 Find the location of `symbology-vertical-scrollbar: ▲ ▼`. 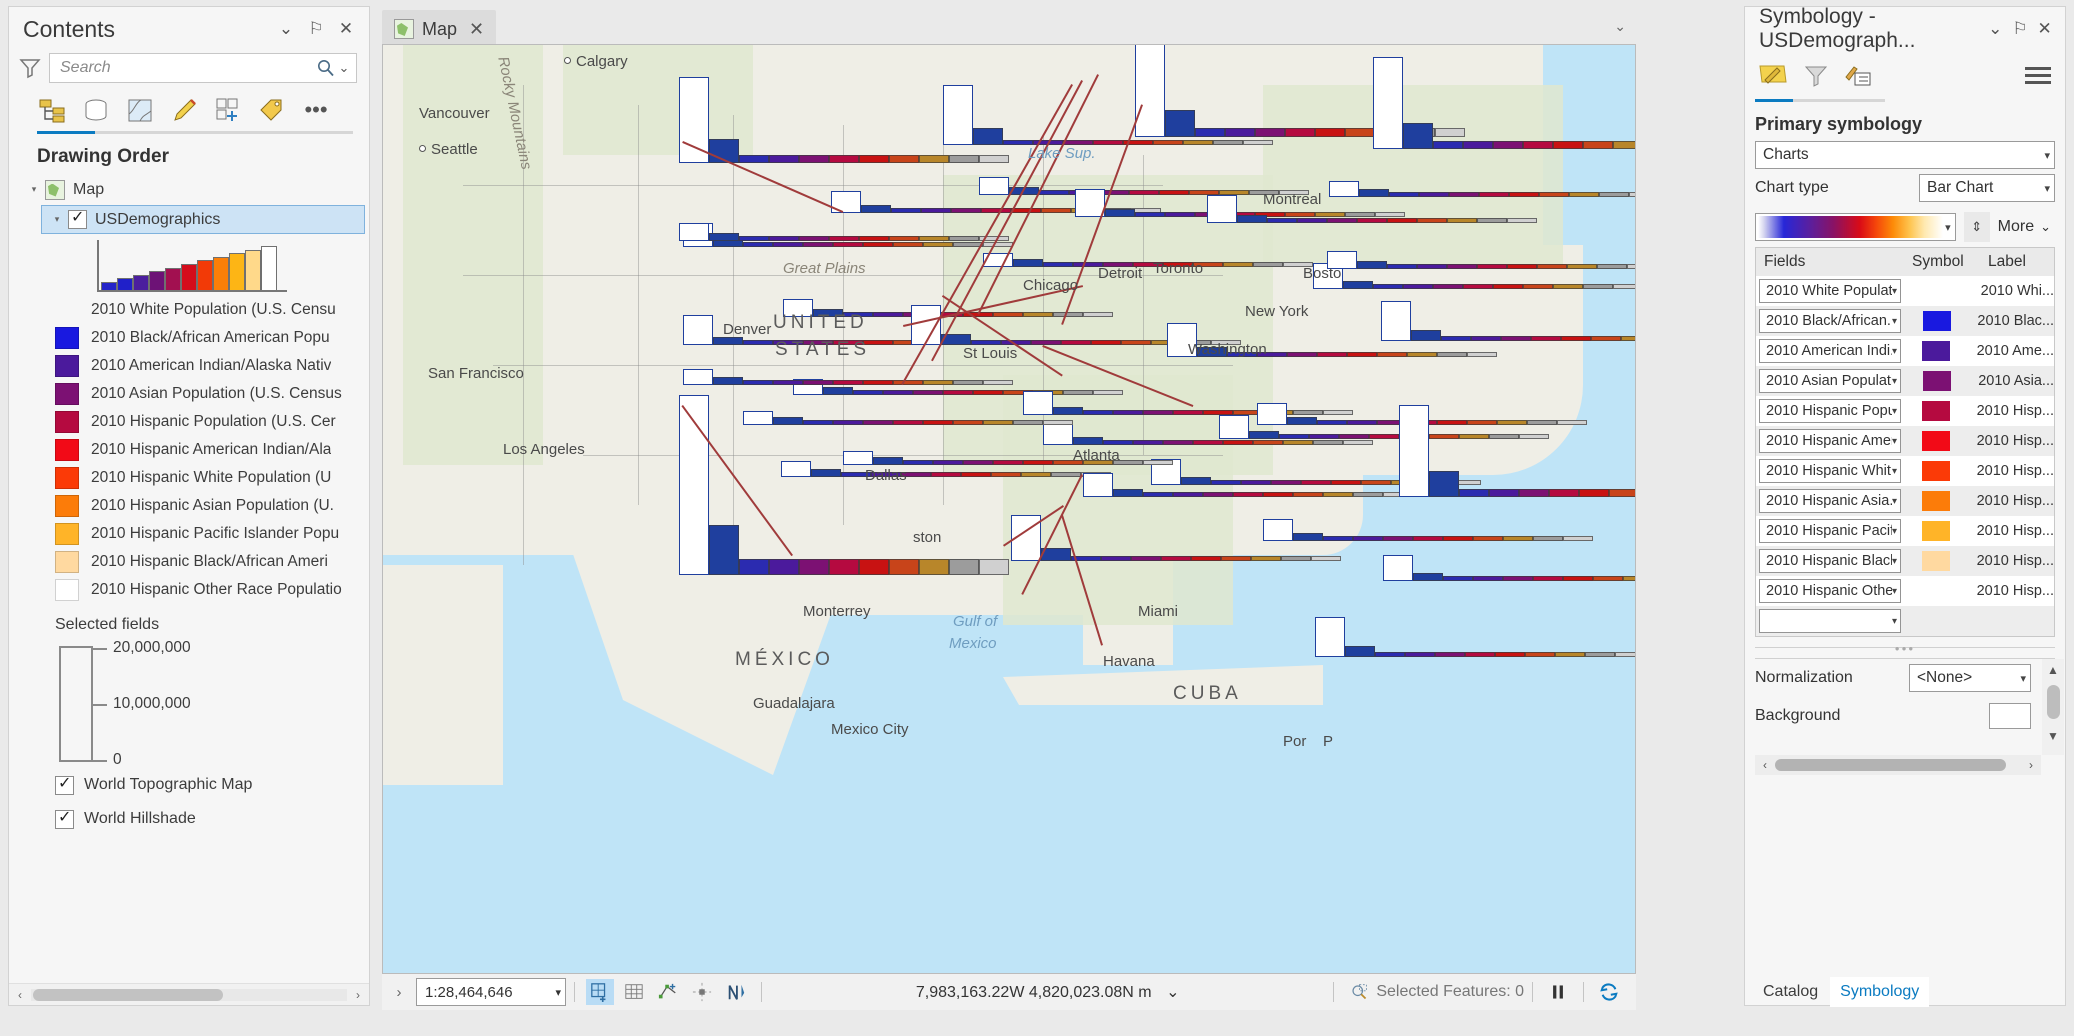

symbology-vertical-scrollbar: ▲ ▼ is located at coordinates (2053, 707).